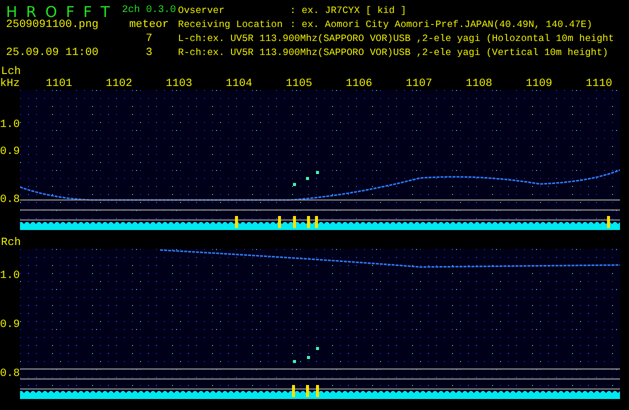  What do you see at coordinates (599, 84) in the screenshot?
I see `minute-label: 1110` at bounding box center [599, 84].